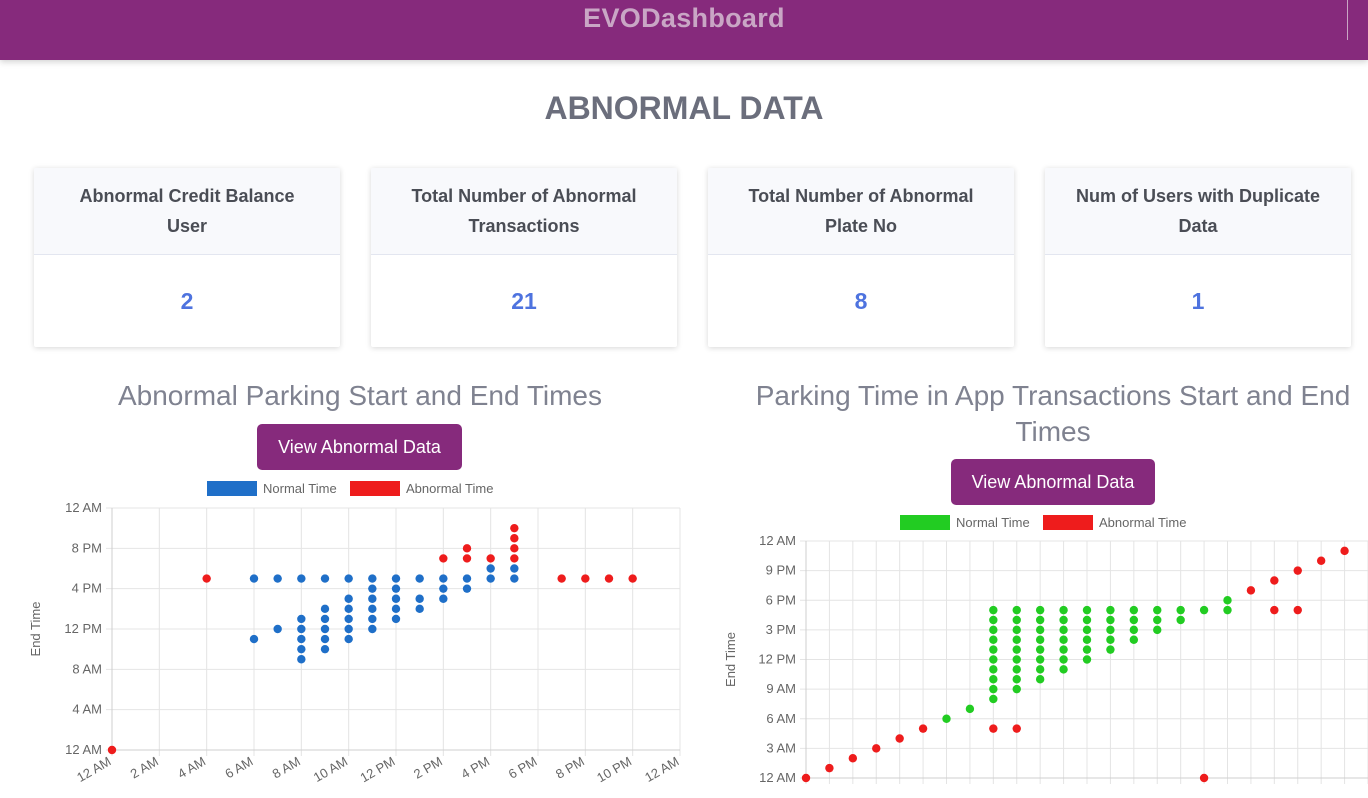 The width and height of the screenshot is (1368, 798). Describe the element at coordinates (1198, 211) in the screenshot. I see `card-title: Num of Users with Duplicate Data` at that location.